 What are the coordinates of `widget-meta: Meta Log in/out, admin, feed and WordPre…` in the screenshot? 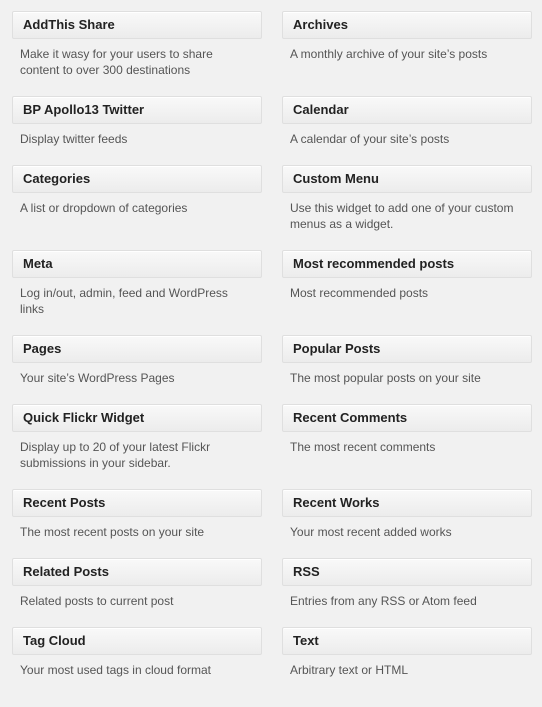 It's located at (137, 283).